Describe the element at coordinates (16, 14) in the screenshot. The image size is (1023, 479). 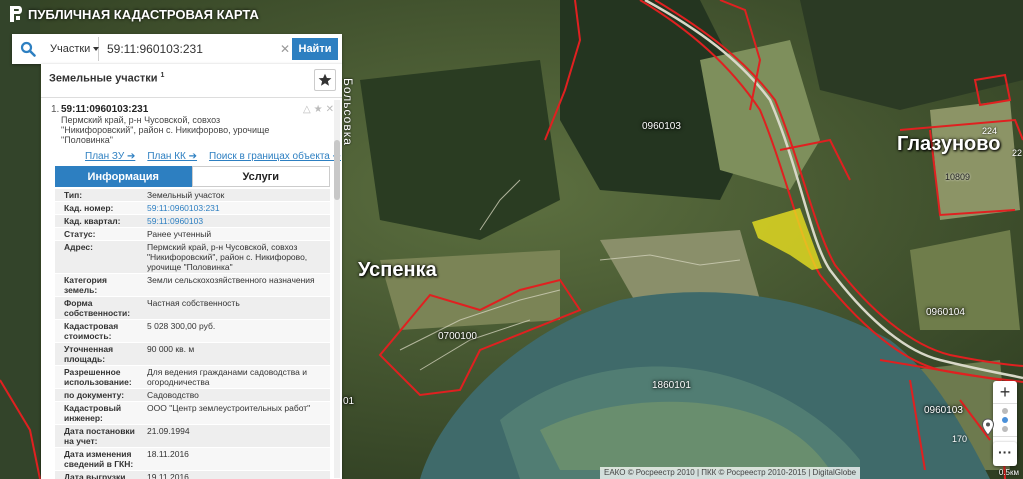
I see `rosreestr-logo-icon` at that location.